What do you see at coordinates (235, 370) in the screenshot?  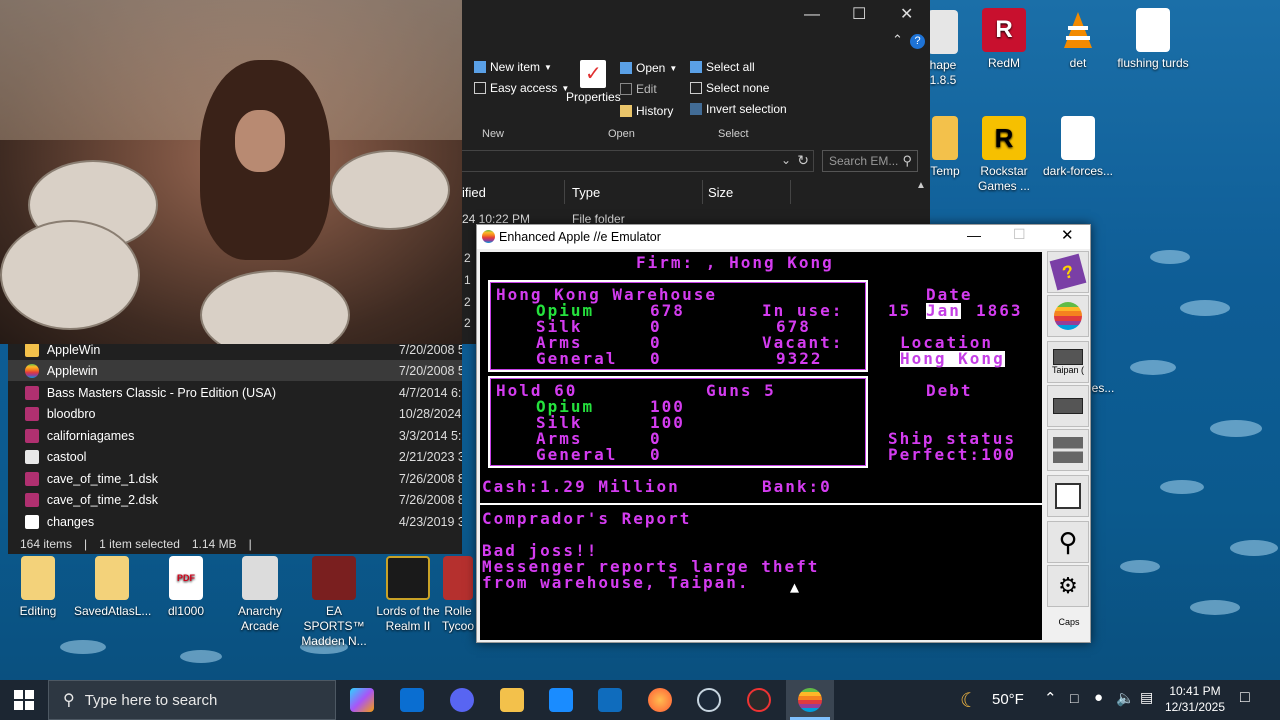 I see `list-item-selected: Applewin 7/20/2008 5` at bounding box center [235, 370].